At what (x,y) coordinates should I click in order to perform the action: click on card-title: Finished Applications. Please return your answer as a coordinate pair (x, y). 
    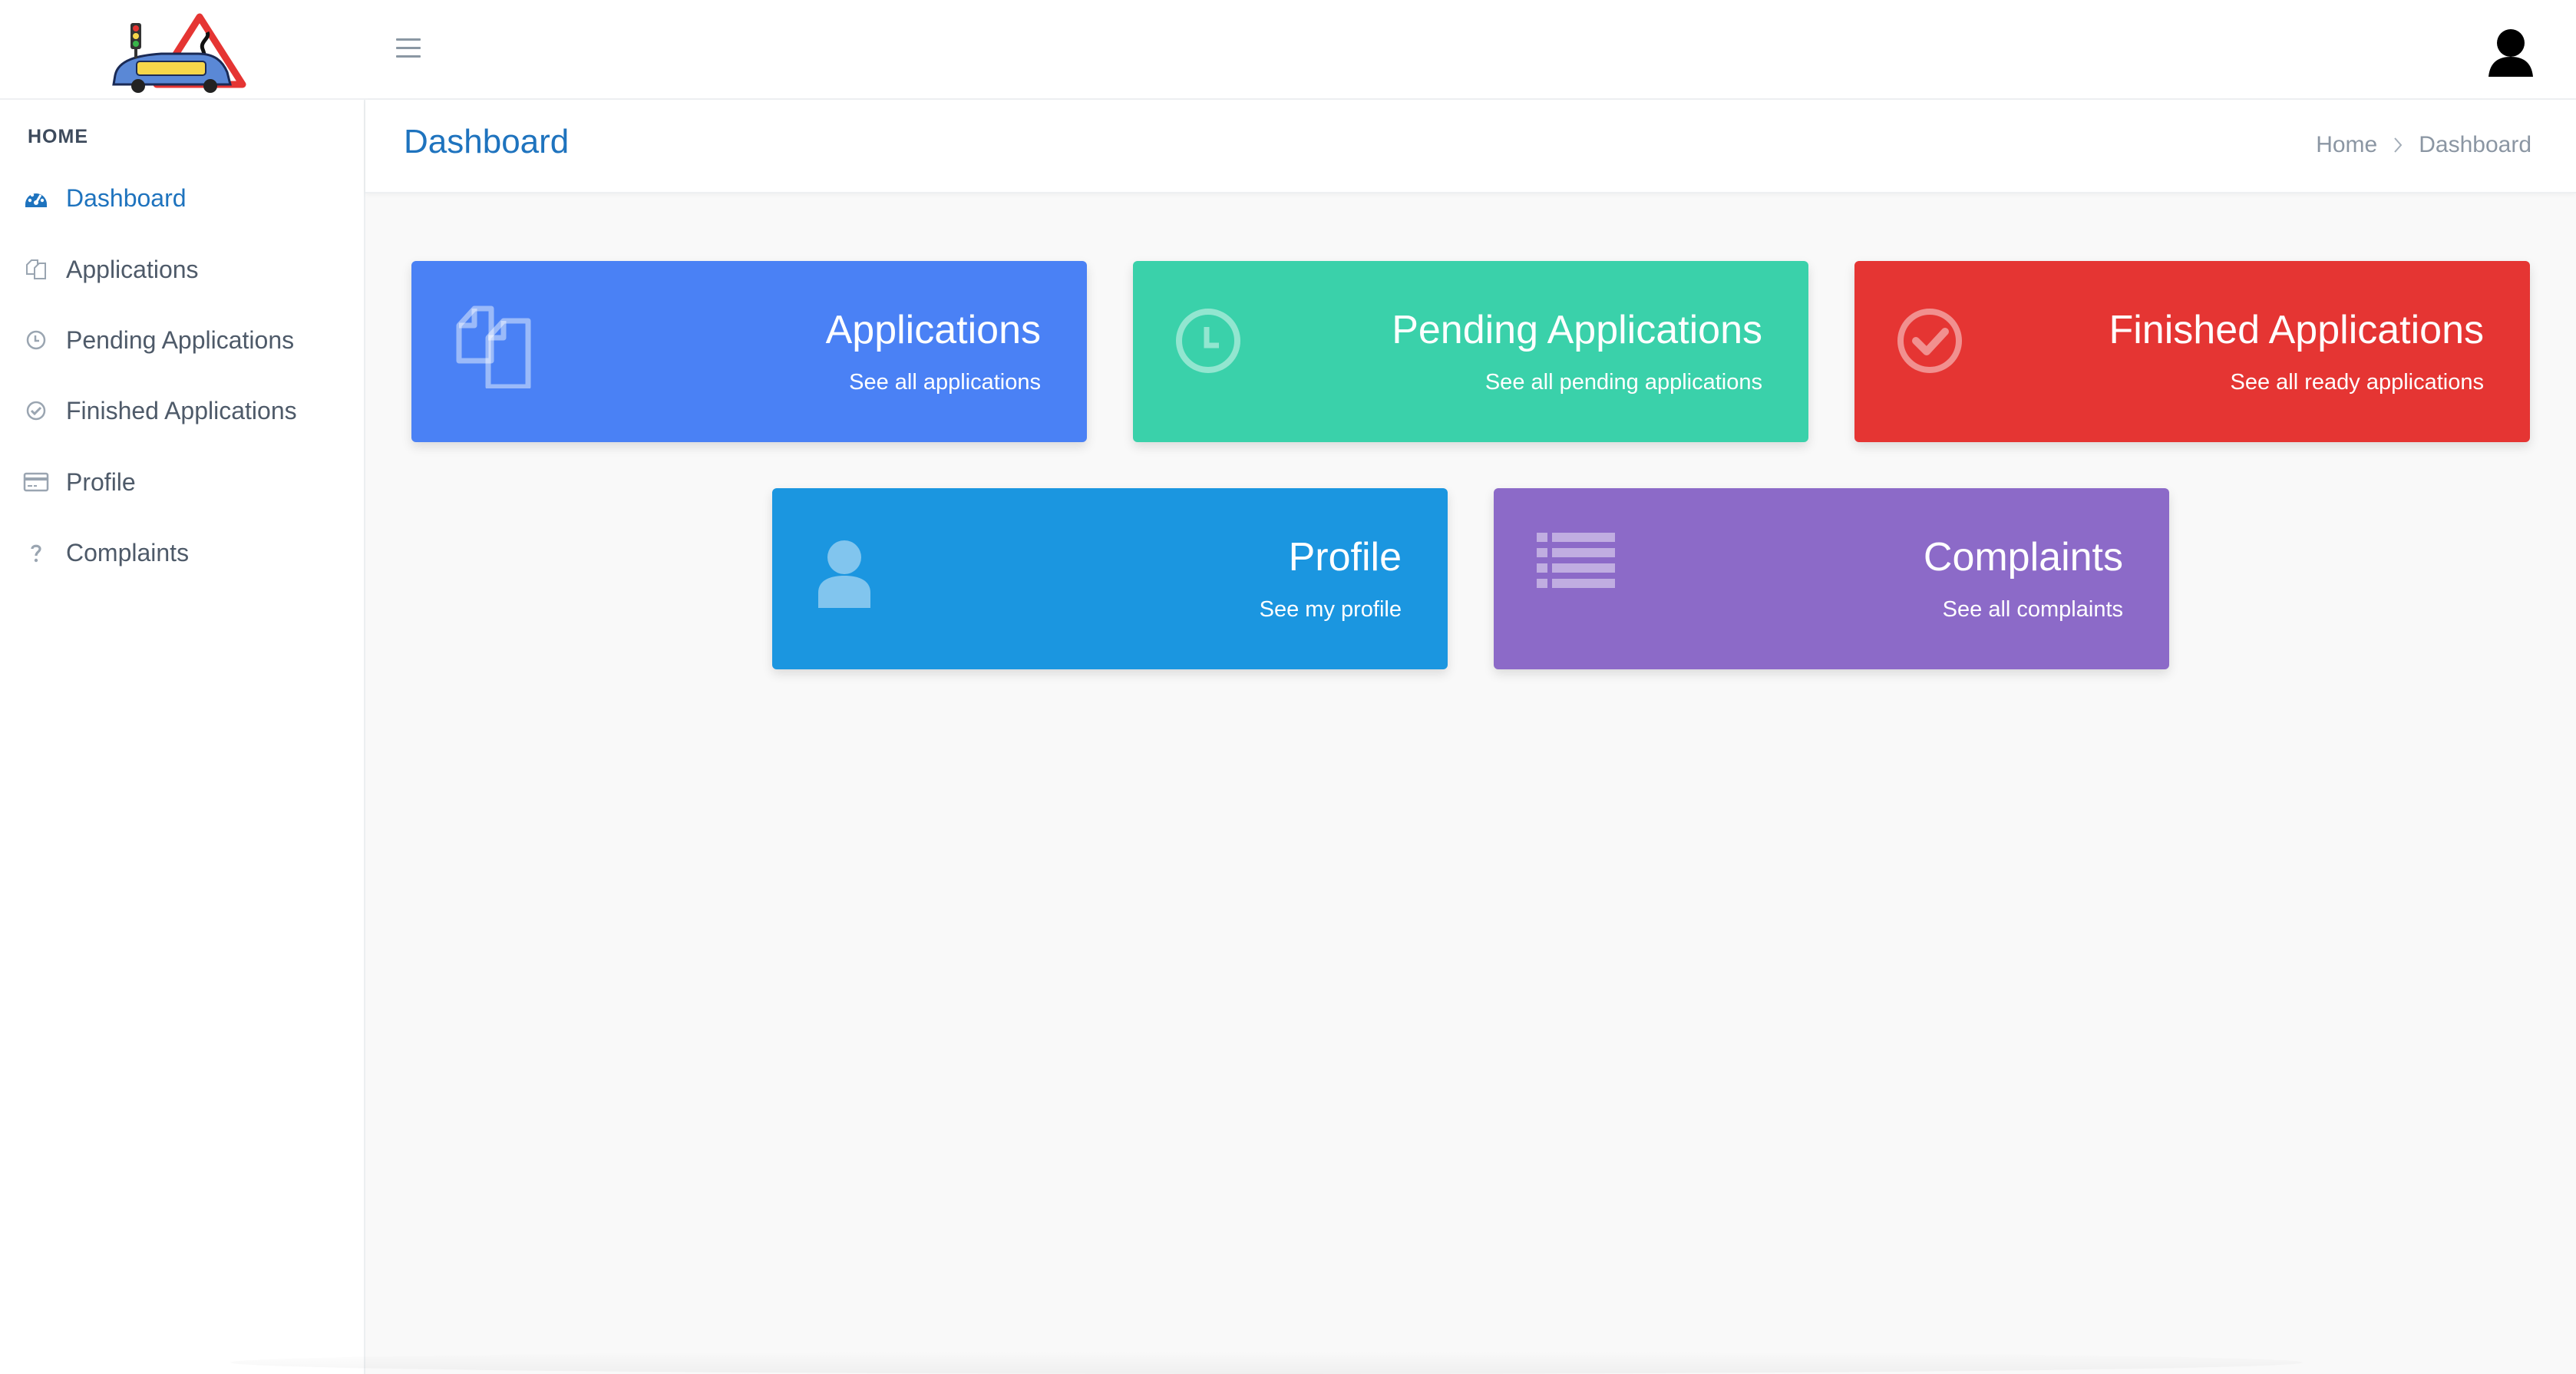
    Looking at the image, I should click on (2296, 330).